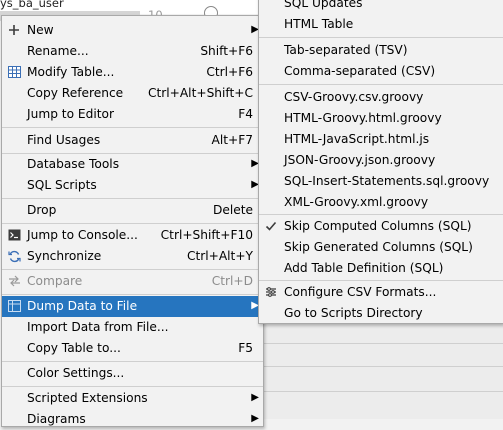 This screenshot has height=430, width=503. I want to click on menu-item-find-usages: Find Usages Alt+F7, so click(132, 140).